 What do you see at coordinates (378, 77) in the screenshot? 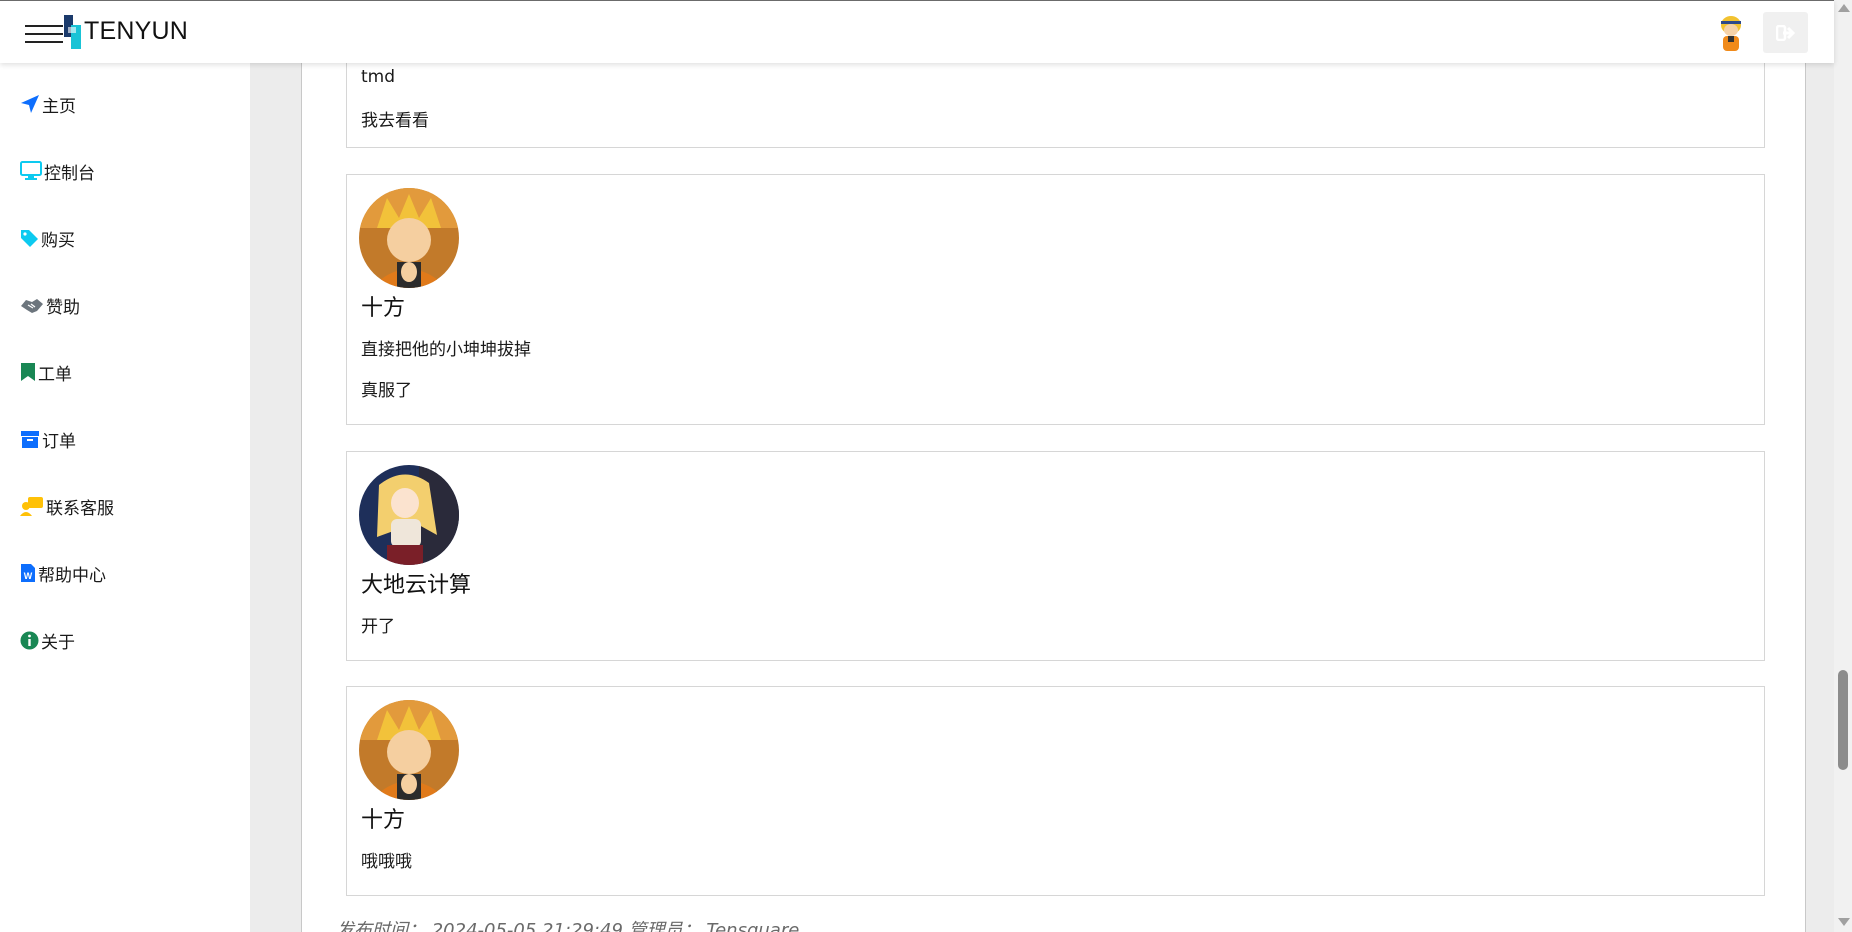
I see `comment-text: tmd` at bounding box center [378, 77].